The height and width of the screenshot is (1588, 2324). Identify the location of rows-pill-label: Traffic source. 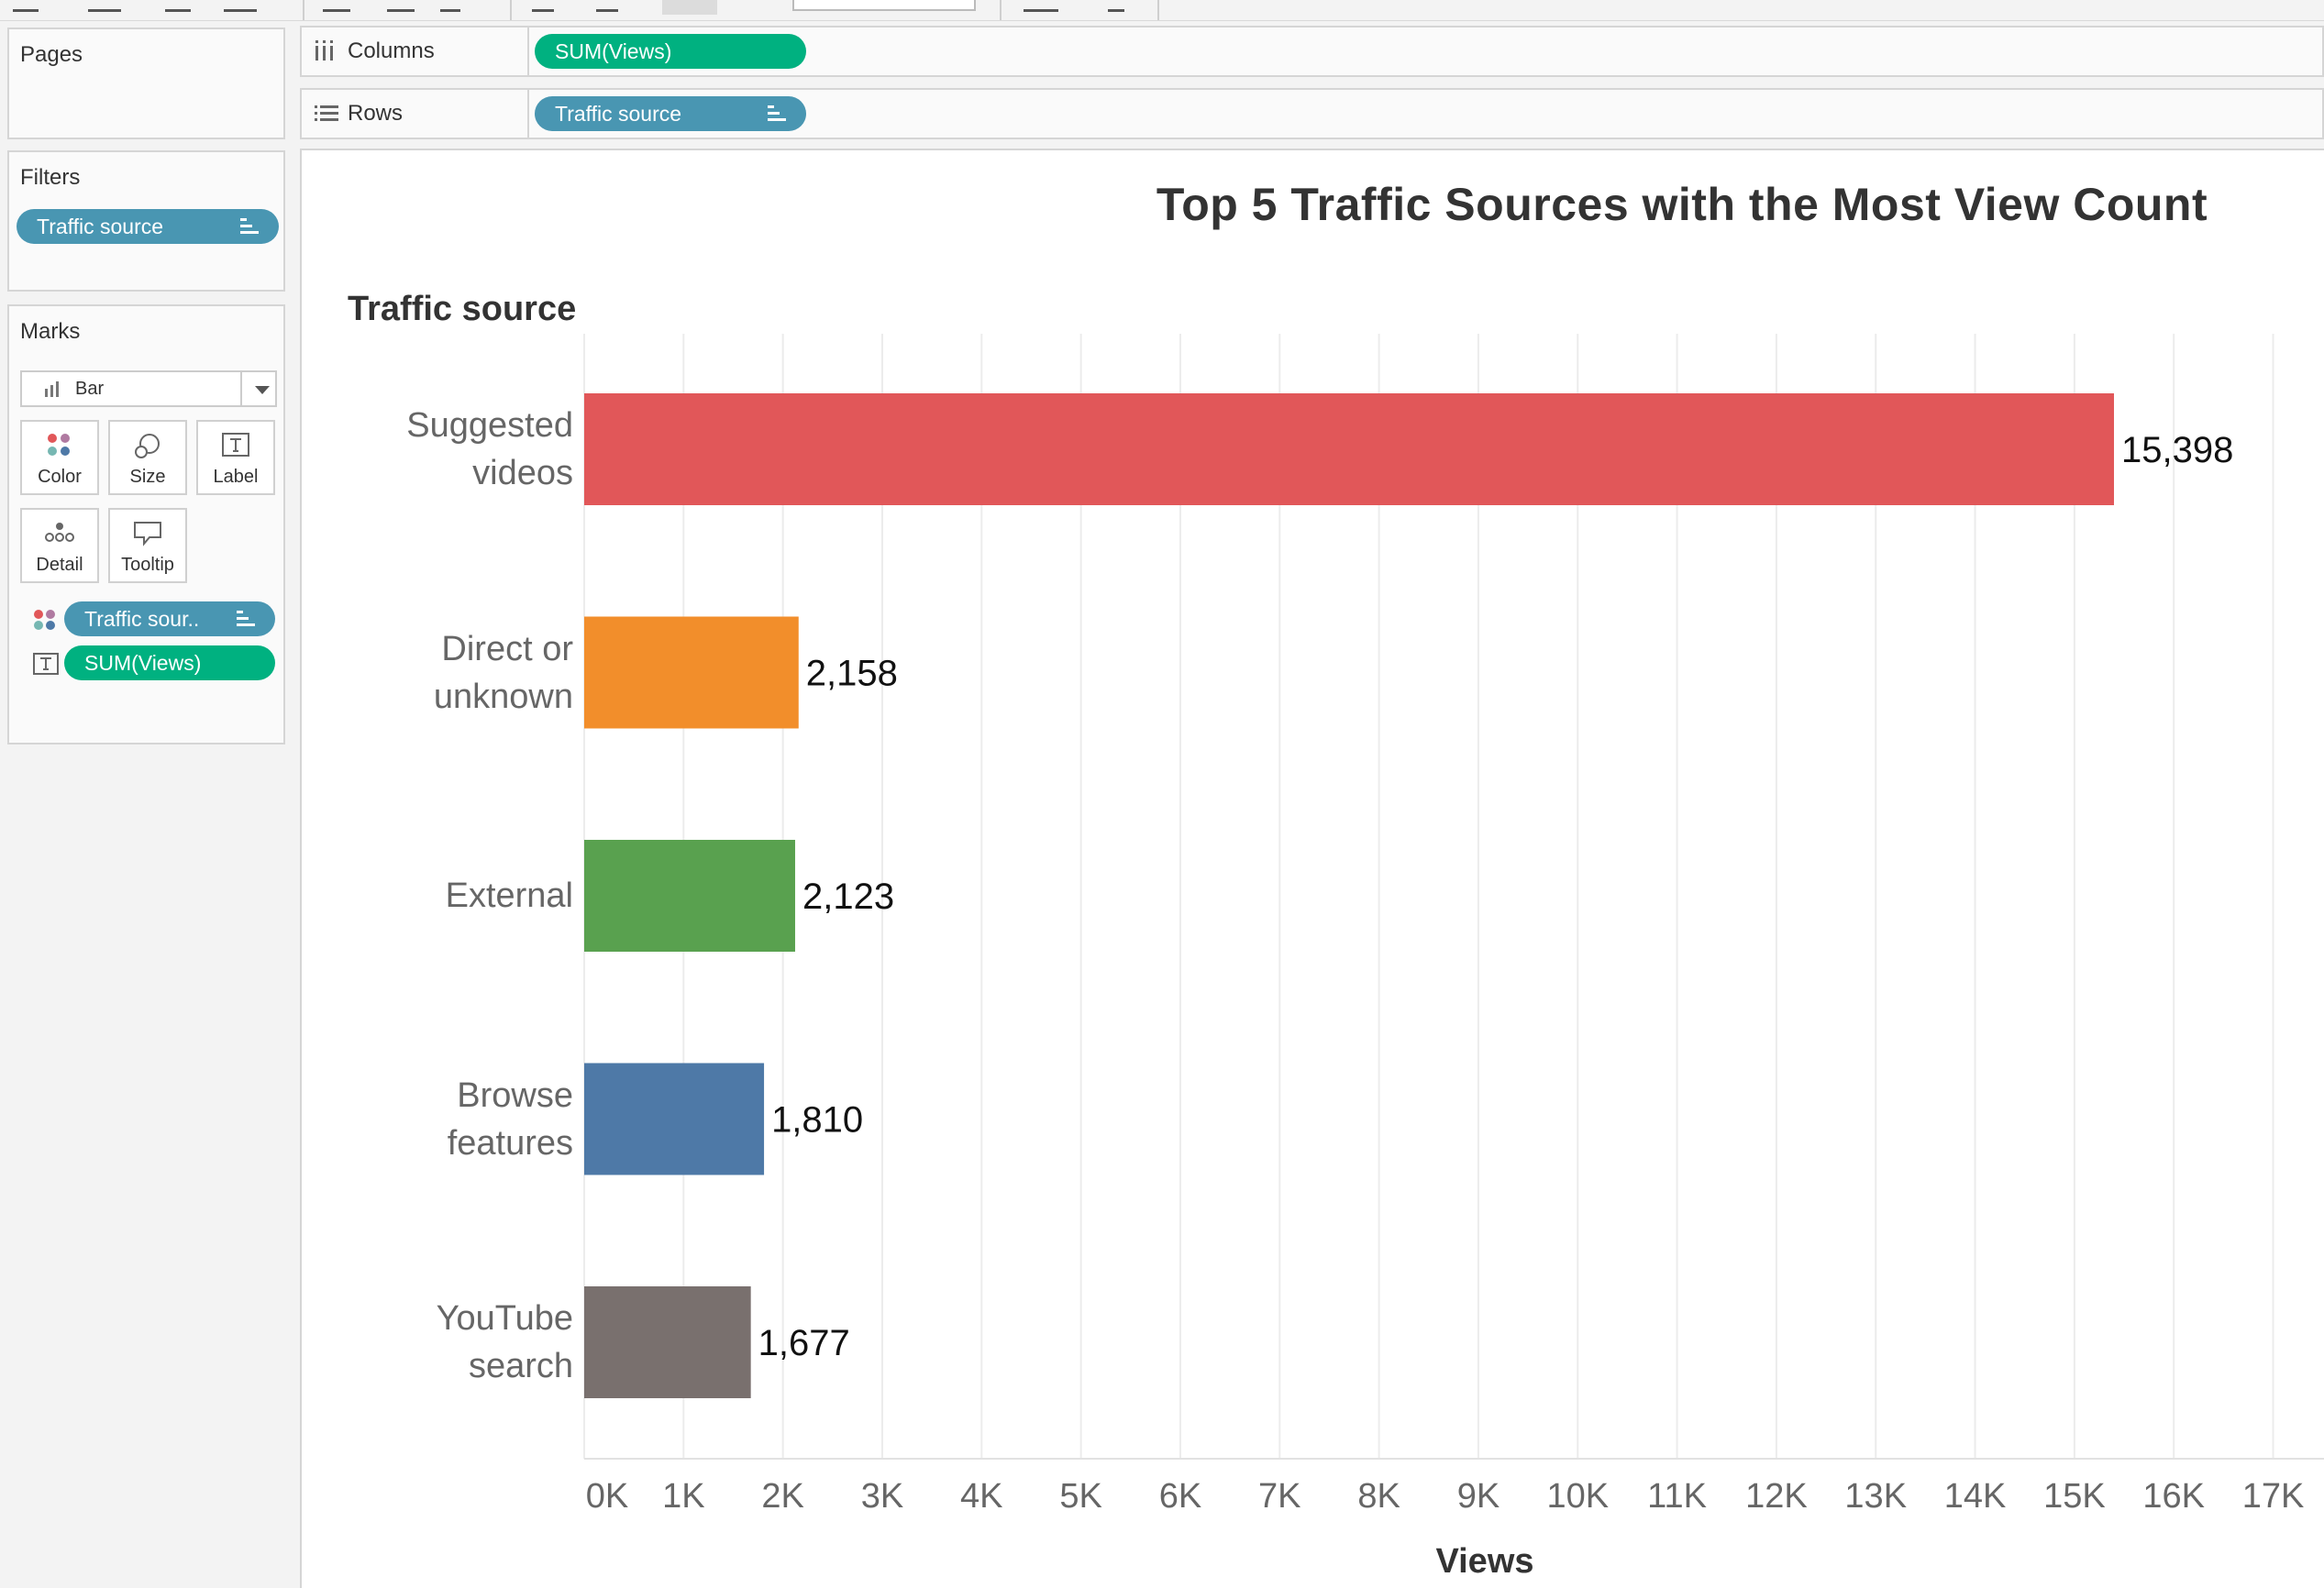
(618, 114).